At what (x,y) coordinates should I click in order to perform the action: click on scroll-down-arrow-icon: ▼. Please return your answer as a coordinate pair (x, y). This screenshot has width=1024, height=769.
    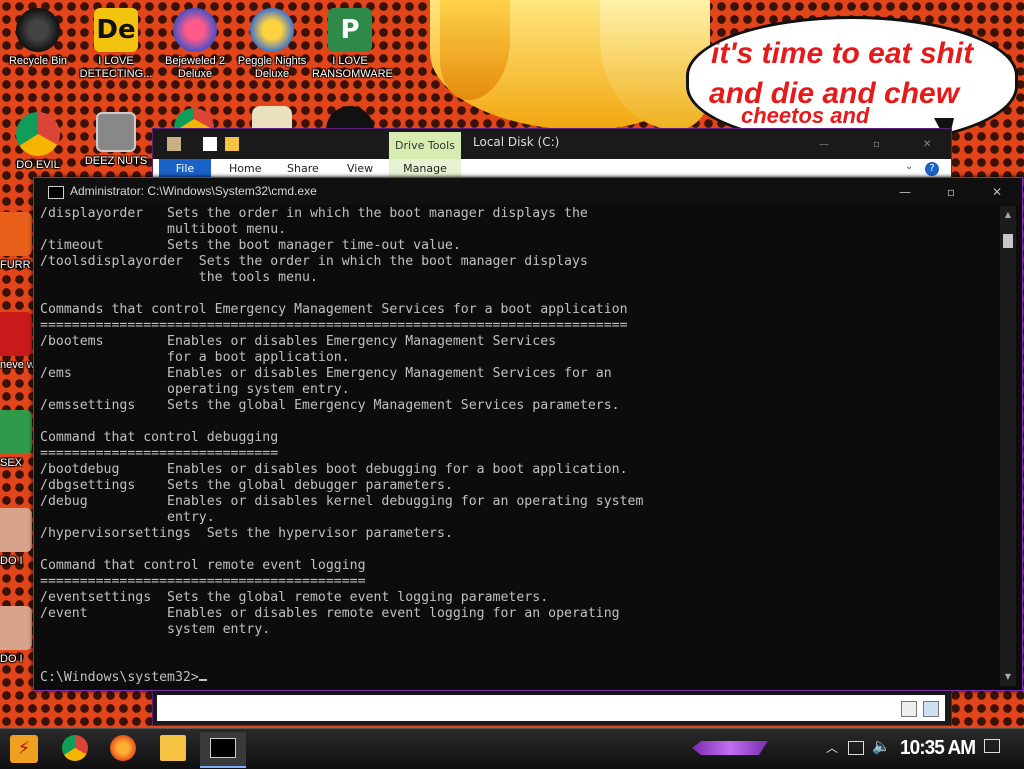
    Looking at the image, I should click on (1008, 677).